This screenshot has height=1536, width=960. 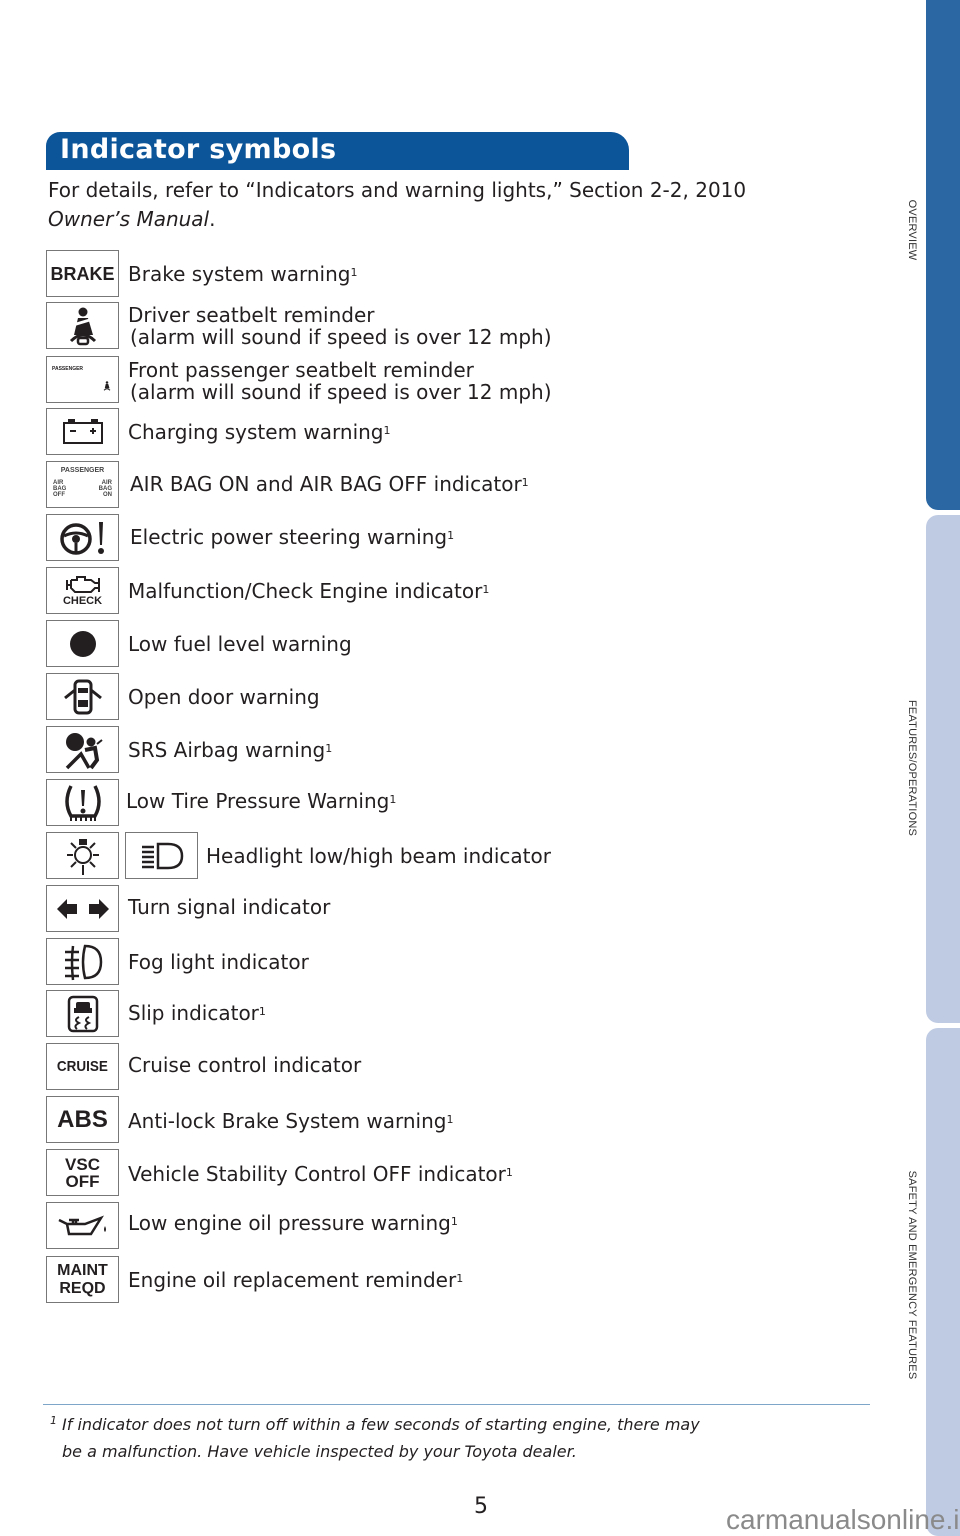 I want to click on fog-light-icon, so click(x=82, y=961).